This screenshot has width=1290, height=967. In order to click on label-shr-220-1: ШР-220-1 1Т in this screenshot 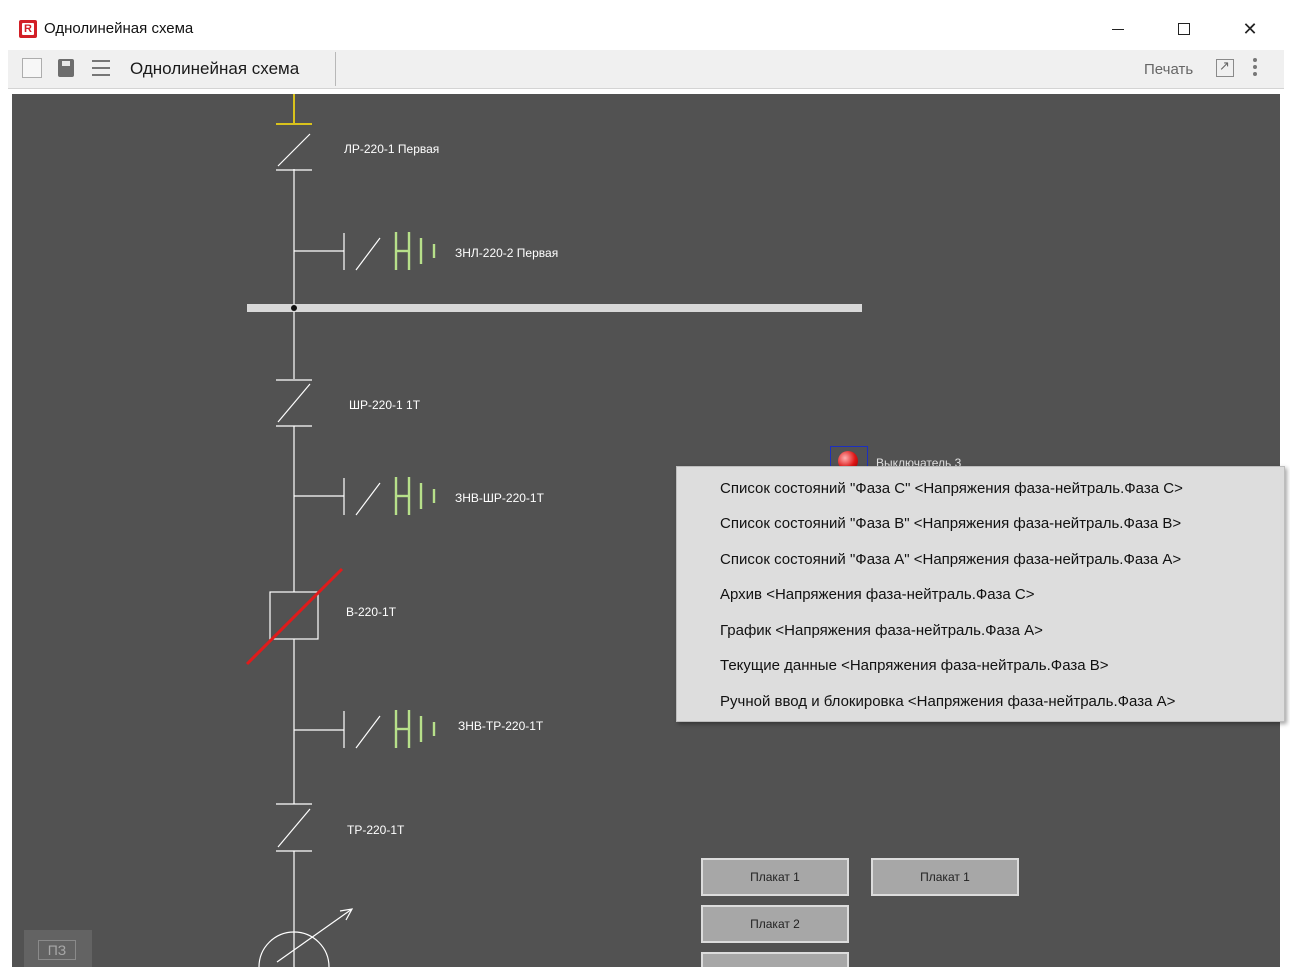, I will do `click(385, 405)`.